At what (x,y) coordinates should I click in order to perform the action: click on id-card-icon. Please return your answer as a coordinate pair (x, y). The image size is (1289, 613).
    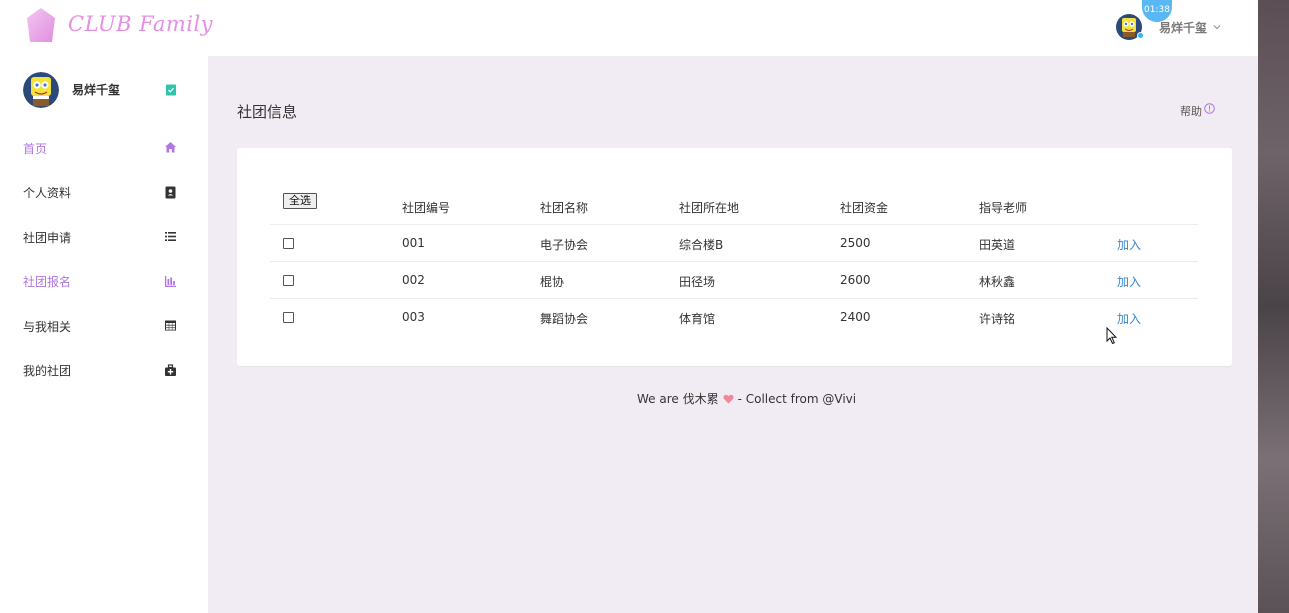
    Looking at the image, I should click on (170, 192).